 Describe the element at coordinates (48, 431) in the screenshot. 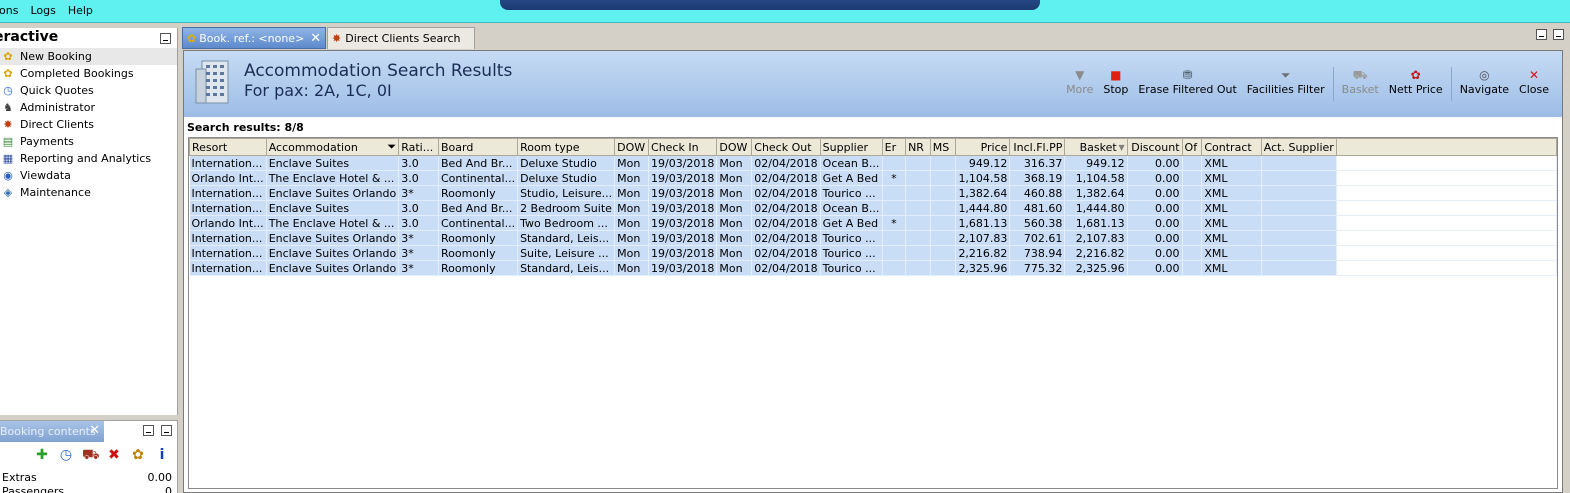

I see `booking-contents-tab-label: Booking contents` at that location.